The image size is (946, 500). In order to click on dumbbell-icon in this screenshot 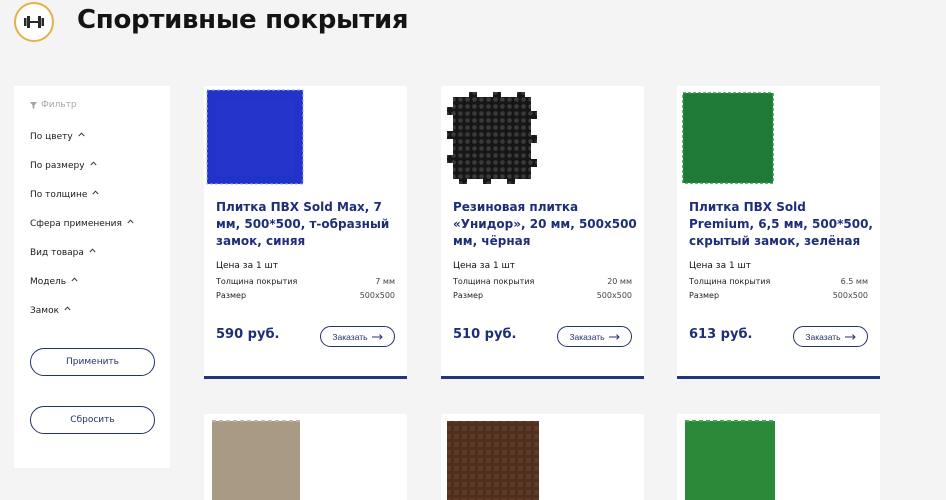, I will do `click(34, 22)`.